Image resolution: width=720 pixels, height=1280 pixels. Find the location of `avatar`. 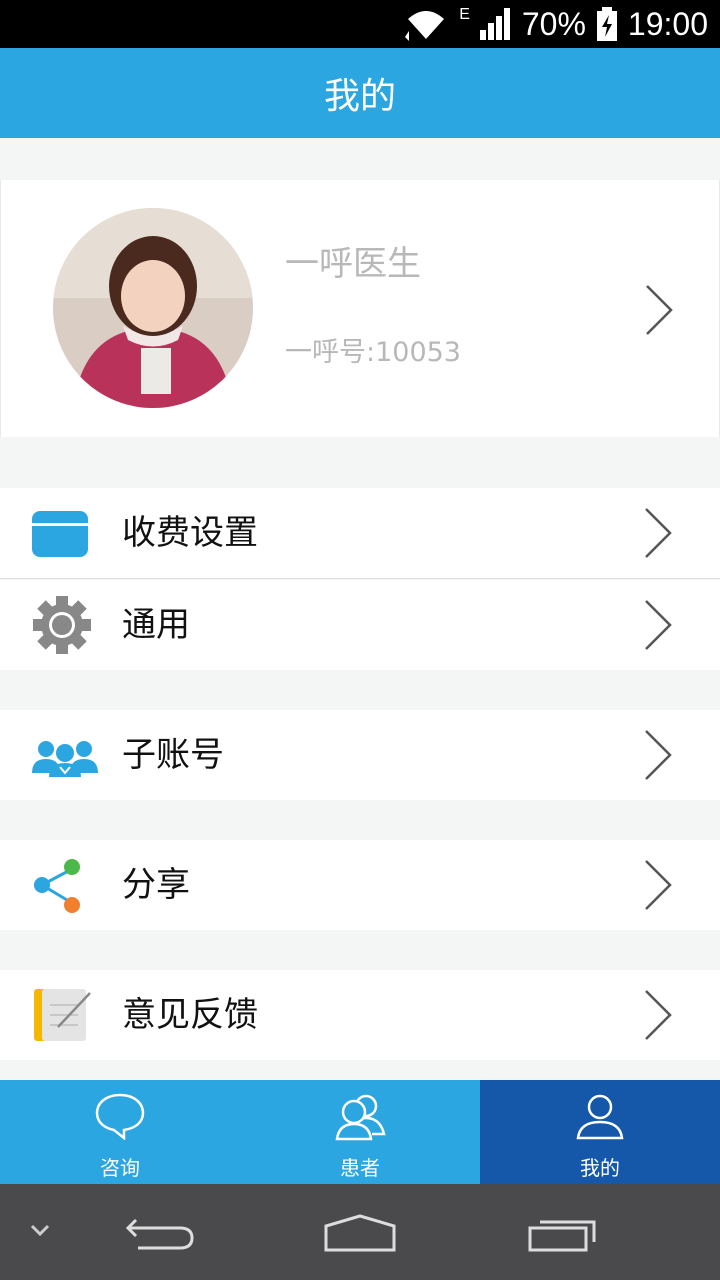

avatar is located at coordinates (153, 308).